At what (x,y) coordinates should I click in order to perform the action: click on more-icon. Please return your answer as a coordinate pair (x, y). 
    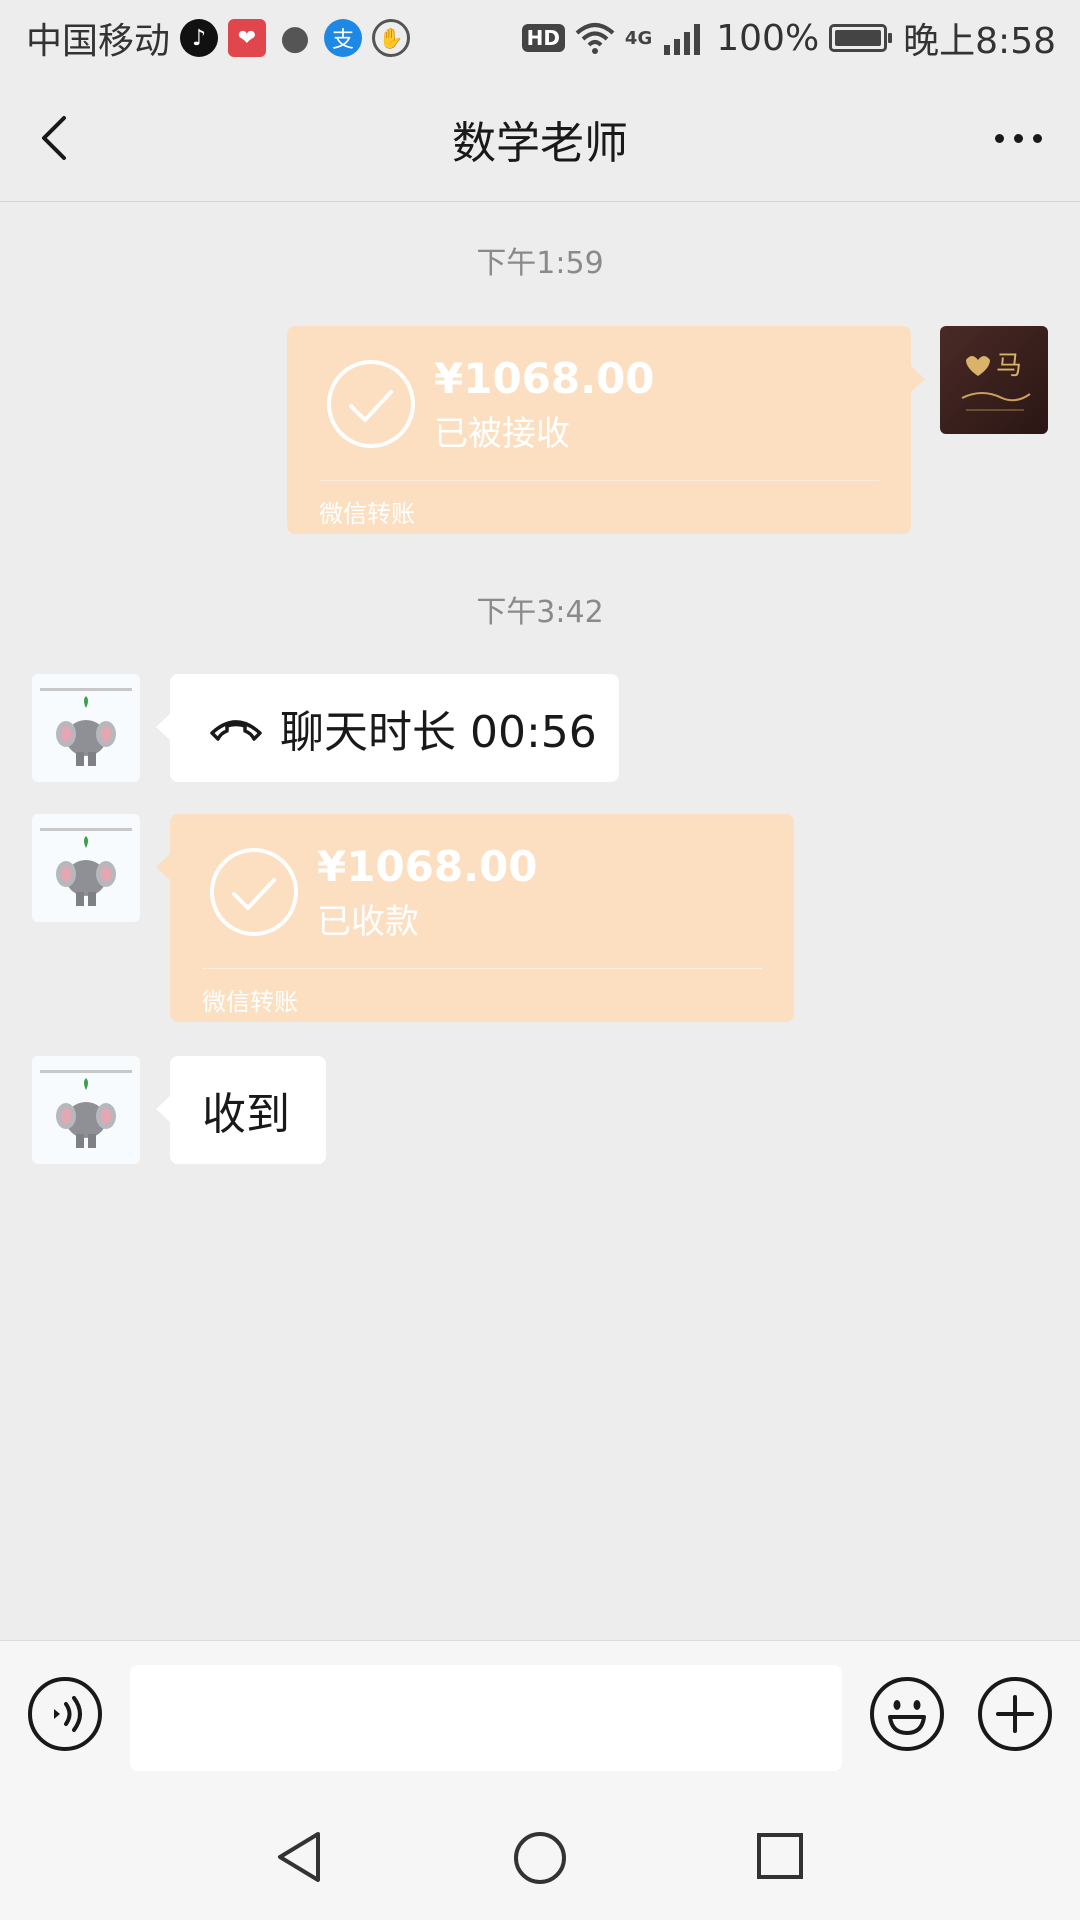
    Looking at the image, I should click on (1018, 138).